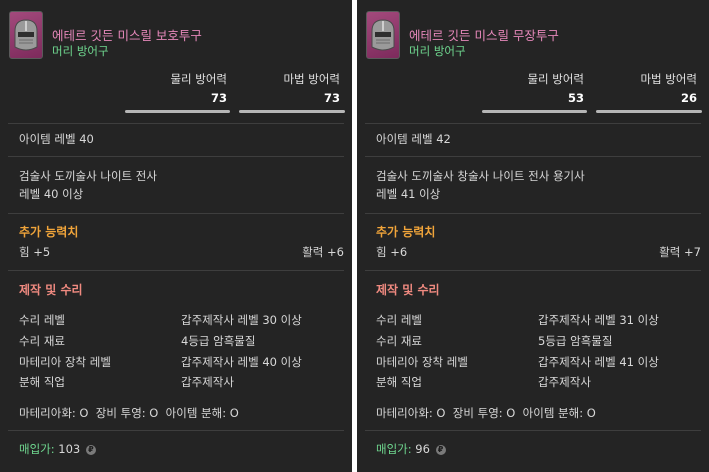  I want to click on item-level: 아이템 레벨 42, so click(413, 139).